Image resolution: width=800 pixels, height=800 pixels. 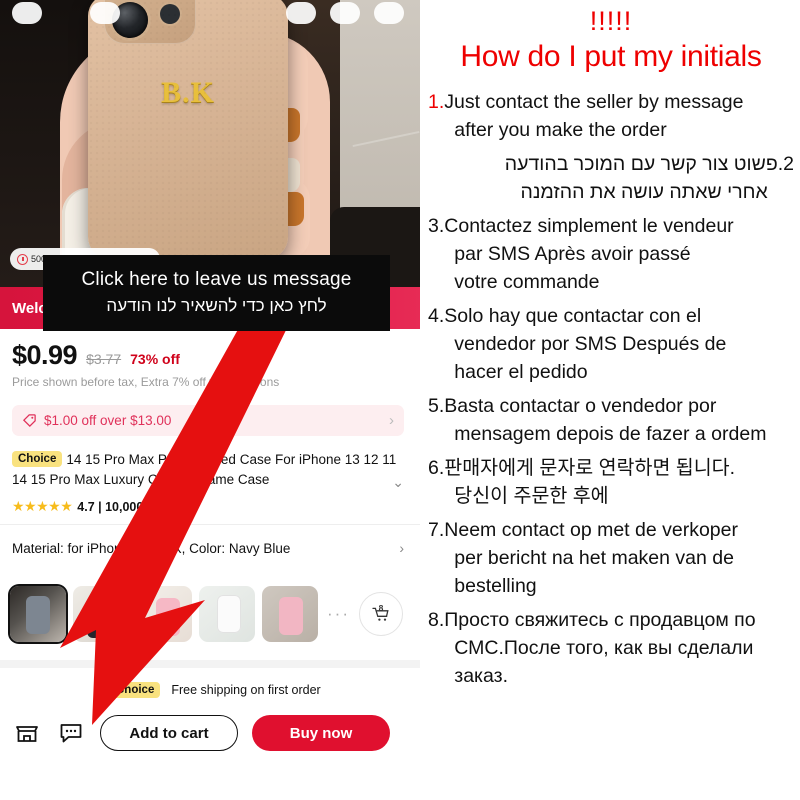 I want to click on step-text-line: פשוט צור קשר עם המוכר בהודעה, so click(x=641, y=164).